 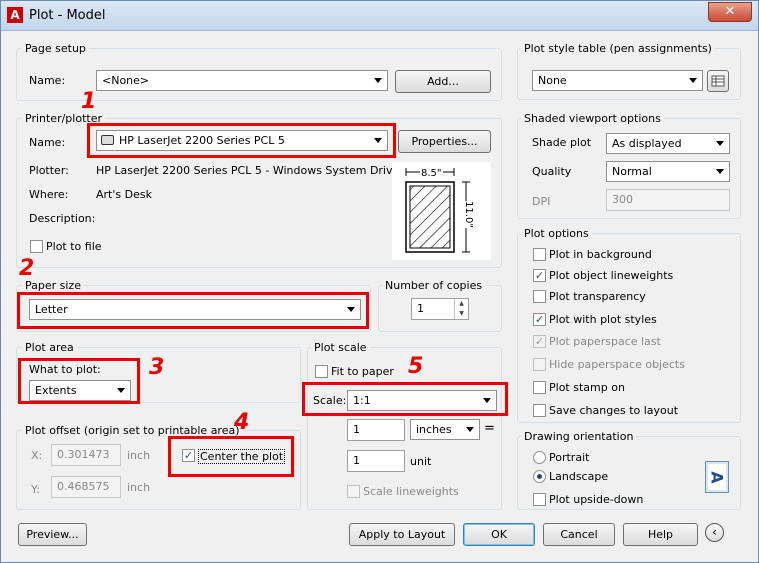 What do you see at coordinates (79, 381) in the screenshot?
I see `annotation-box-what-to-plot` at bounding box center [79, 381].